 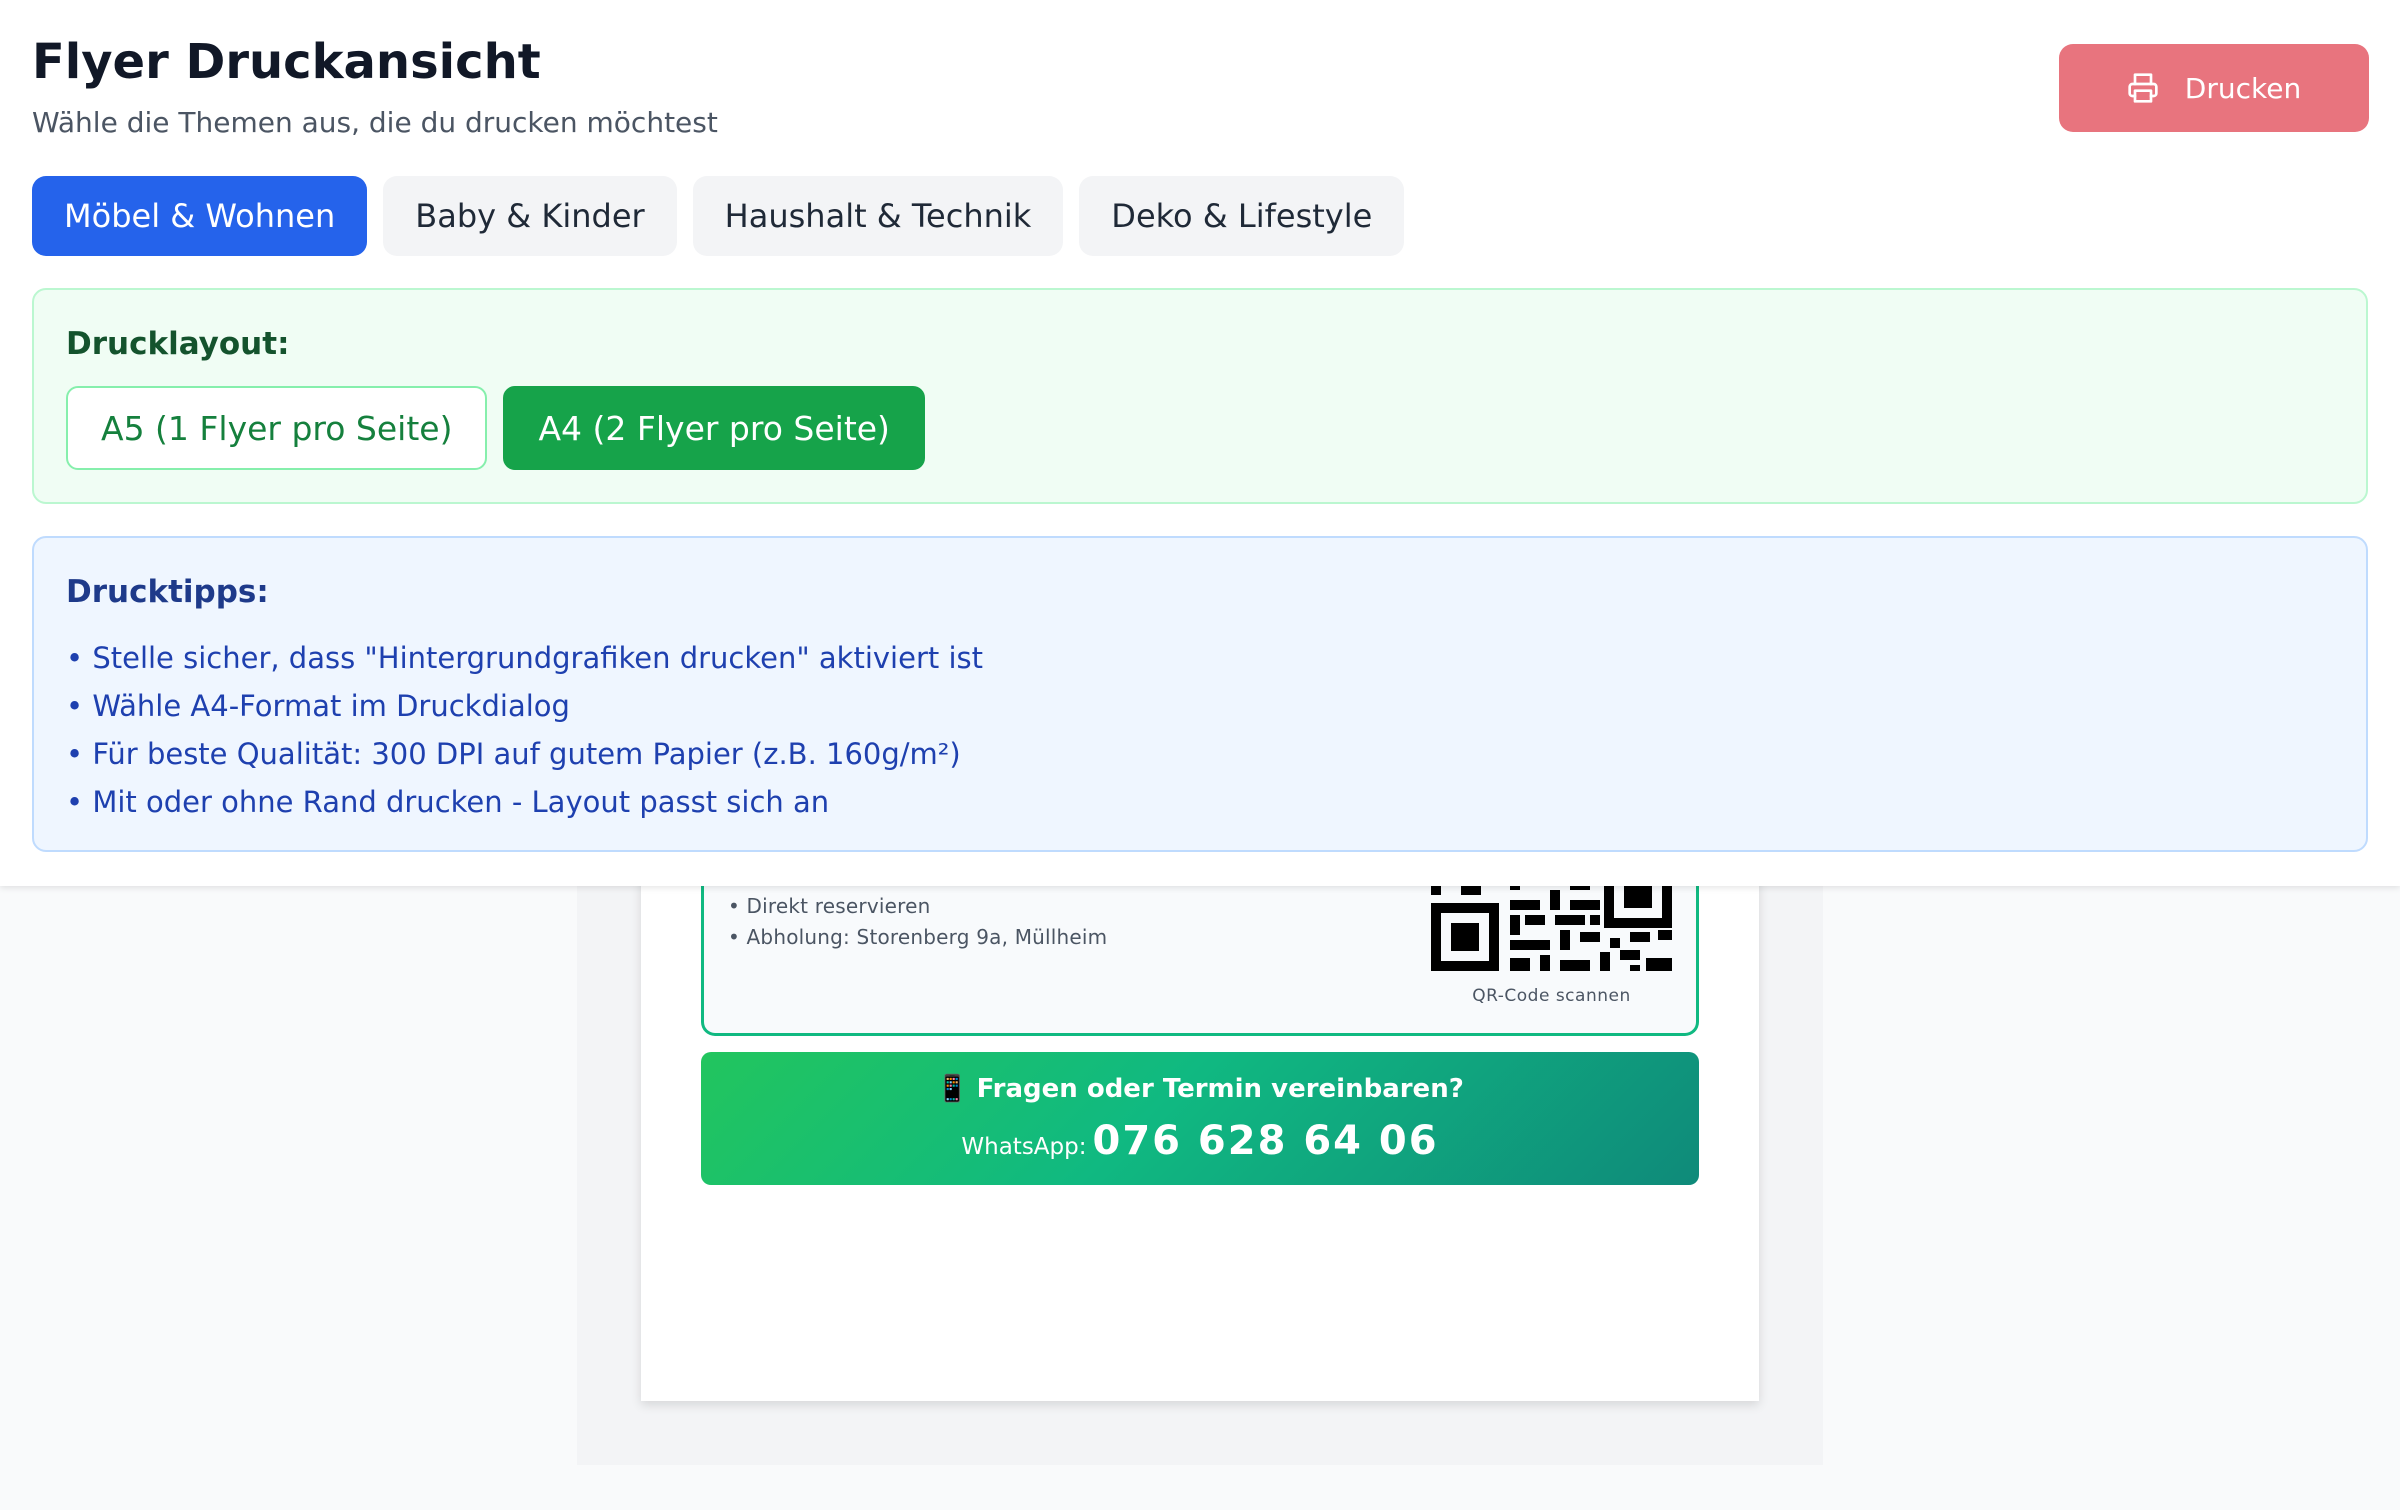 What do you see at coordinates (286, 62) in the screenshot?
I see `page-title: Flyer Druckansicht` at bounding box center [286, 62].